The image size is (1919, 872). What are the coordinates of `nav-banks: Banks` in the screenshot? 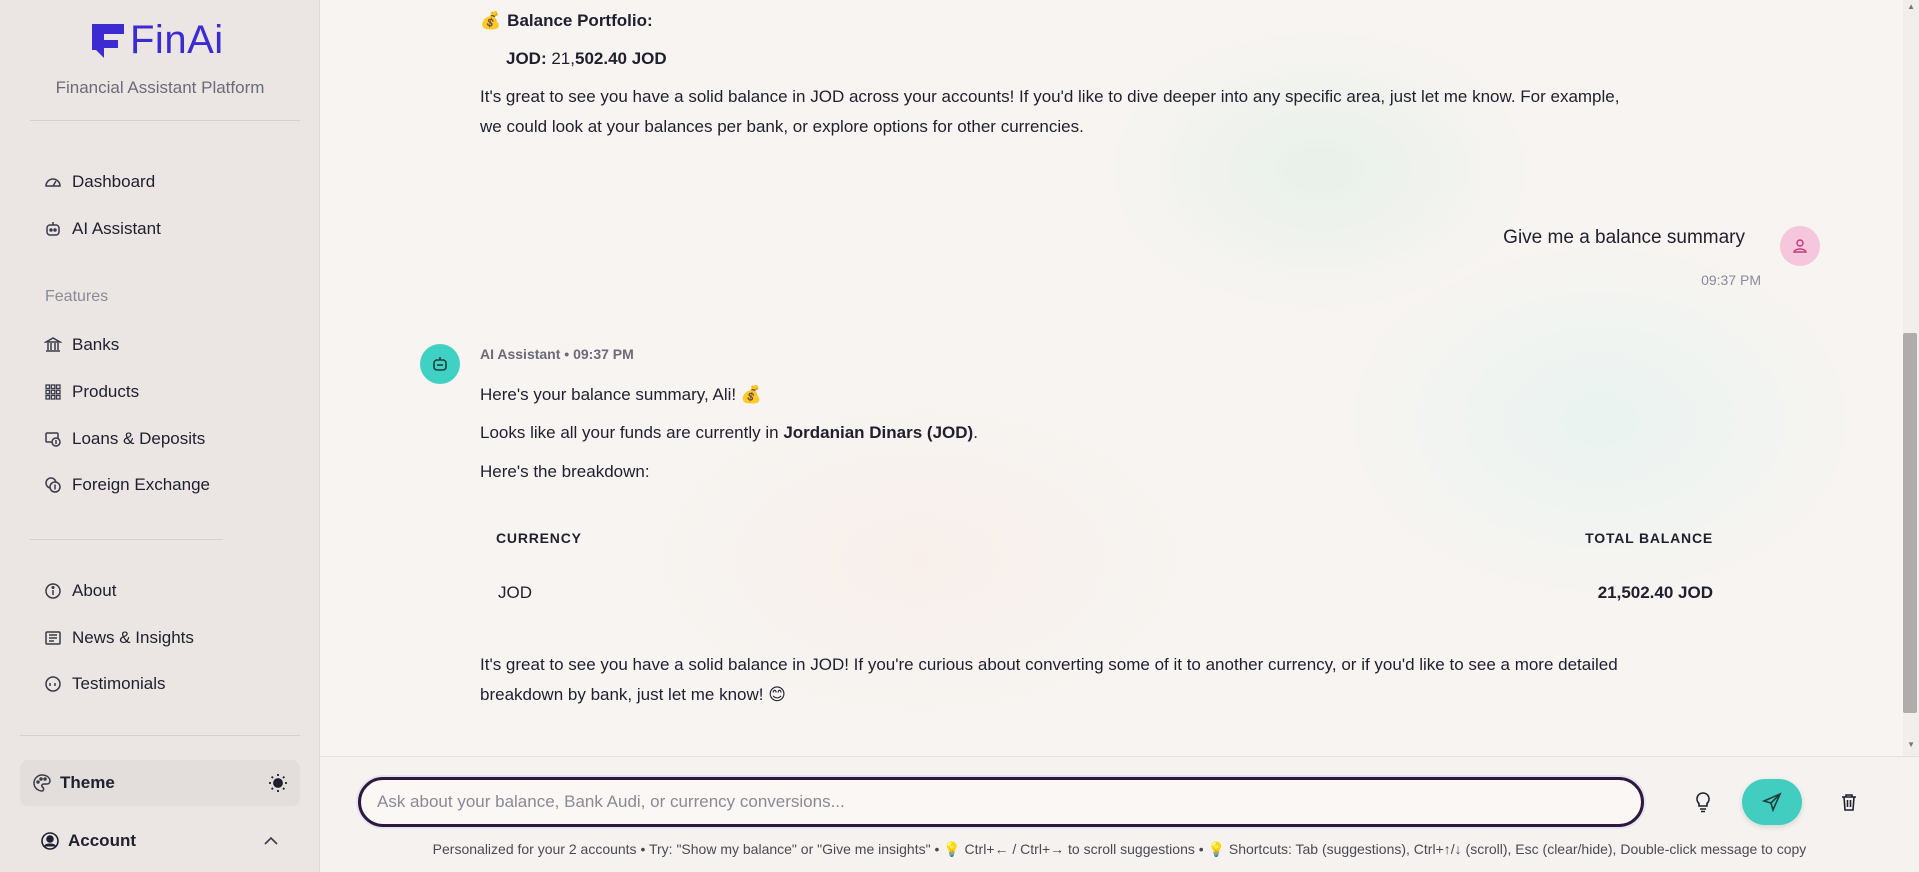 It's located at (81, 345).